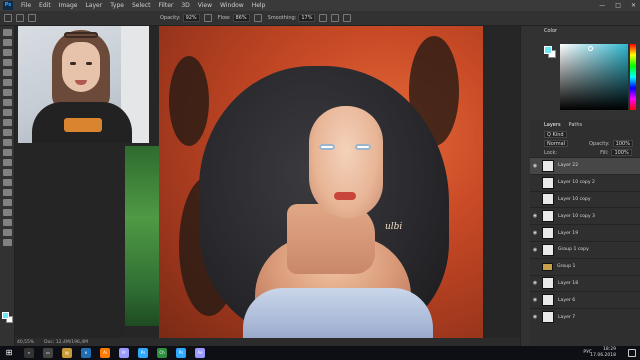 This screenshot has height=360, width=640. What do you see at coordinates (621, 152) in the screenshot?
I see `fill-field: 100%` at bounding box center [621, 152].